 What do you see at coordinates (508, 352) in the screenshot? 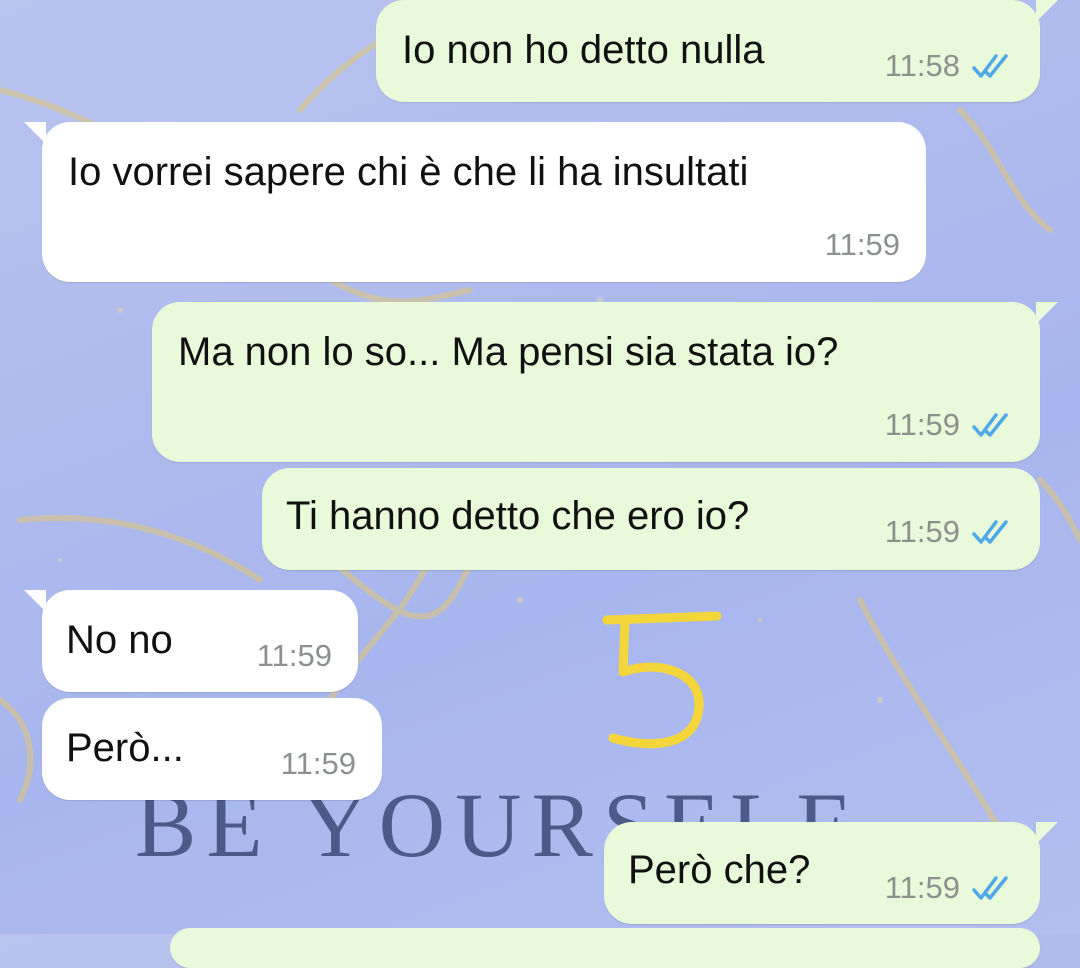
I see `message-text: Ma non lo so... Ma pensi sia stata io?` at bounding box center [508, 352].